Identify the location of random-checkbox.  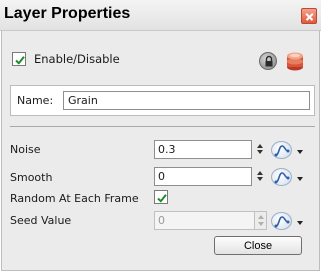
(161, 197).